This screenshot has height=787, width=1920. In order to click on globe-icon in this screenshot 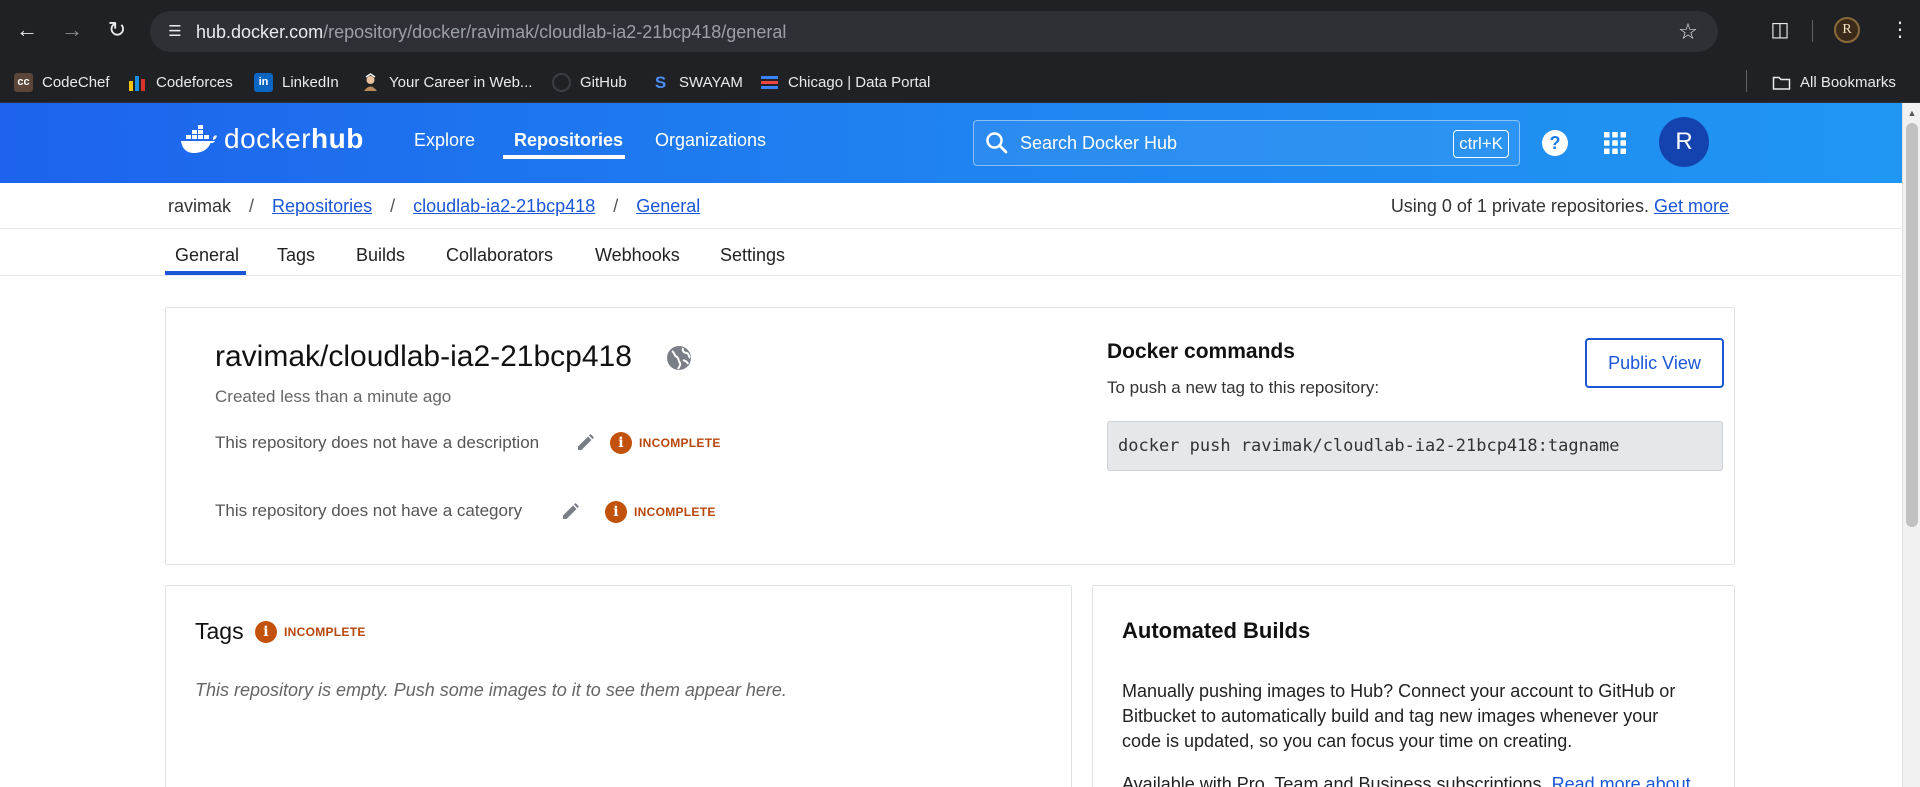, I will do `click(679, 358)`.